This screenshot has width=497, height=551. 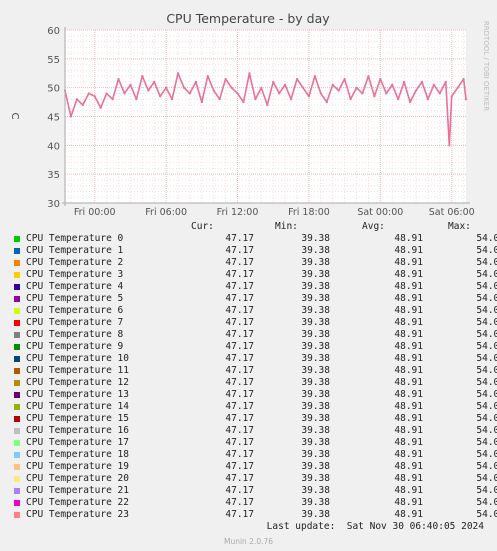 I want to click on legend-row: CPU Temperature 0 47.17 39.38 48.91 54.05, so click(x=248, y=239).